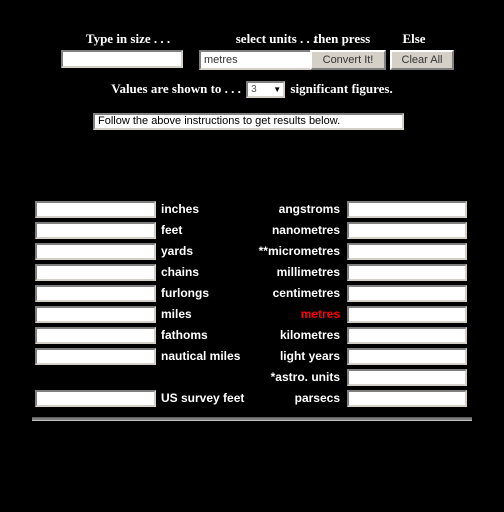  I want to click on unit-label-right-selected: metres, so click(320, 314).